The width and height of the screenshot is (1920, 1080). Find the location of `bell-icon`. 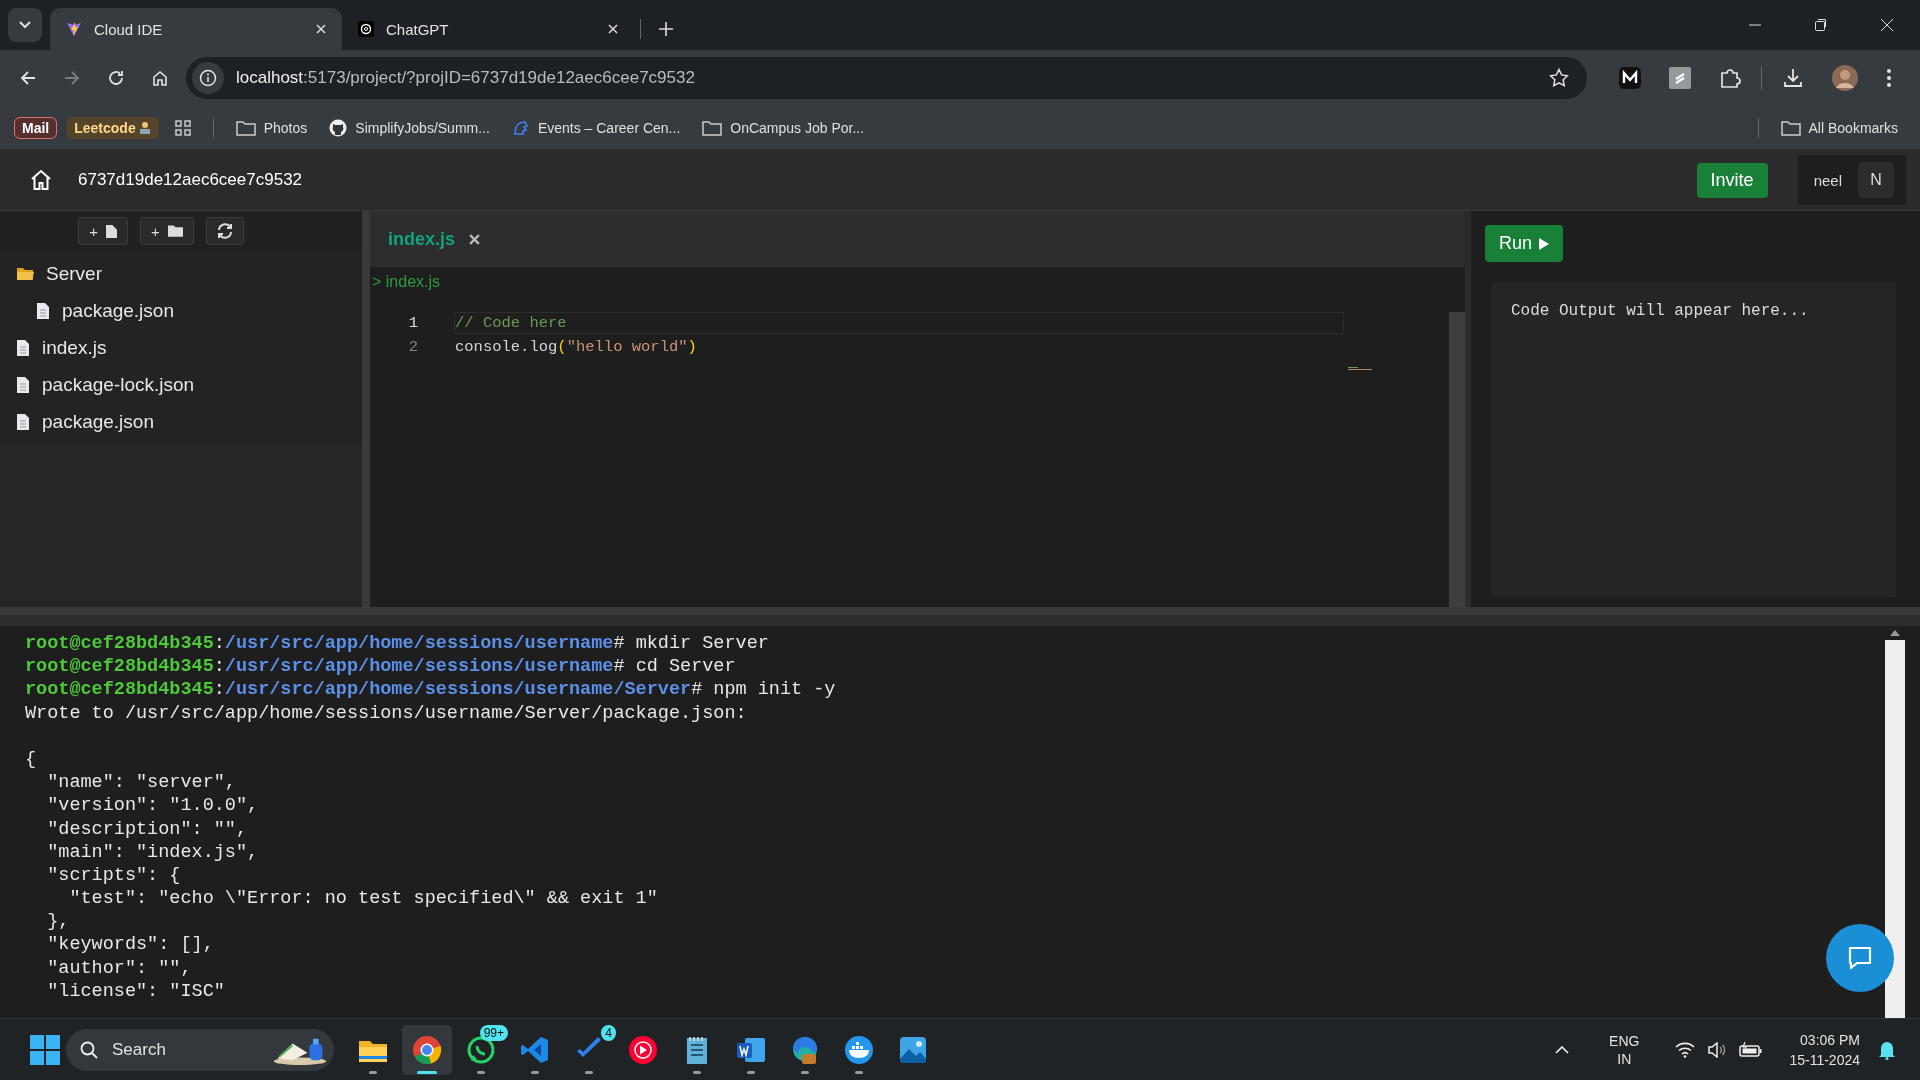

bell-icon is located at coordinates (1887, 1049).